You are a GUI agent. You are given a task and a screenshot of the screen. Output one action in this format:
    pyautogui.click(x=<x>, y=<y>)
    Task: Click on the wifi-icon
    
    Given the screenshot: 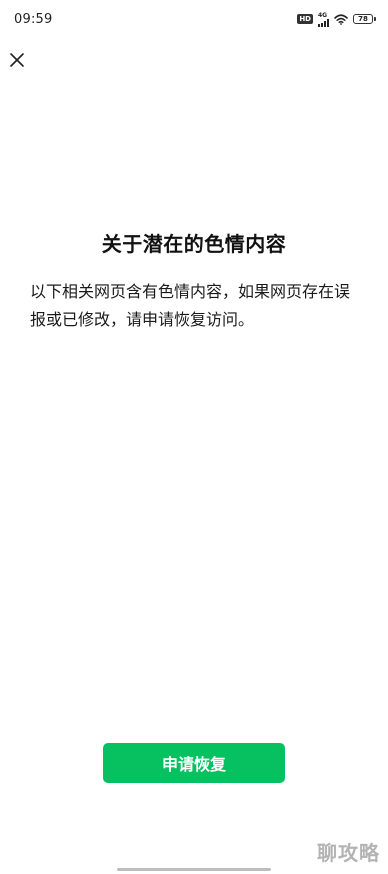 What is the action you would take?
    pyautogui.click(x=341, y=19)
    